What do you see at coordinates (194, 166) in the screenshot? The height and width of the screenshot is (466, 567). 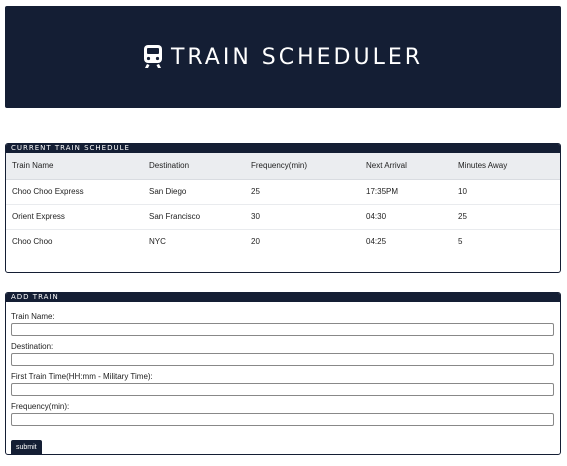 I see `column-header-destination: Destination` at bounding box center [194, 166].